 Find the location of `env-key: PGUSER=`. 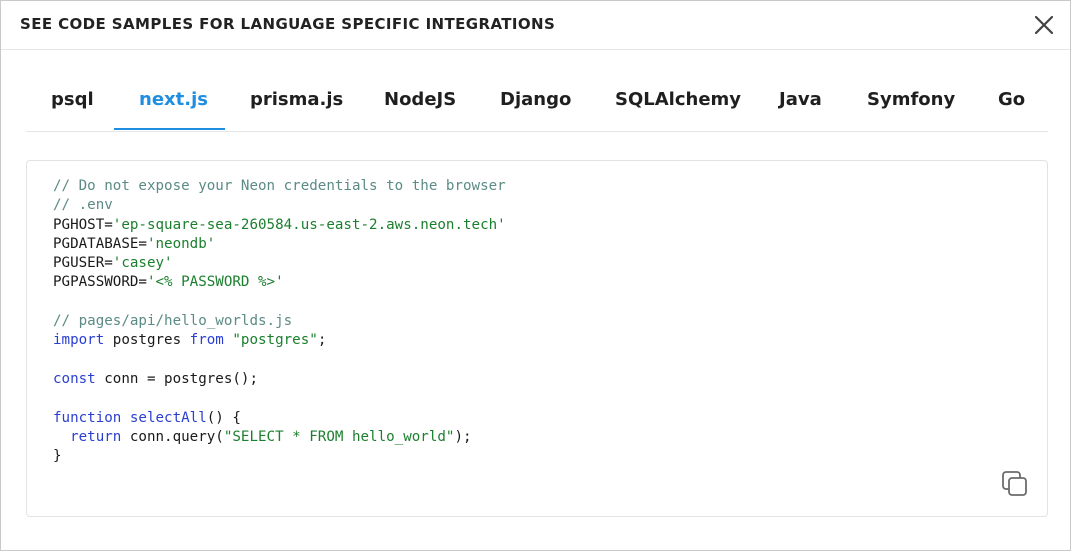

env-key: PGUSER= is located at coordinates (83, 263).